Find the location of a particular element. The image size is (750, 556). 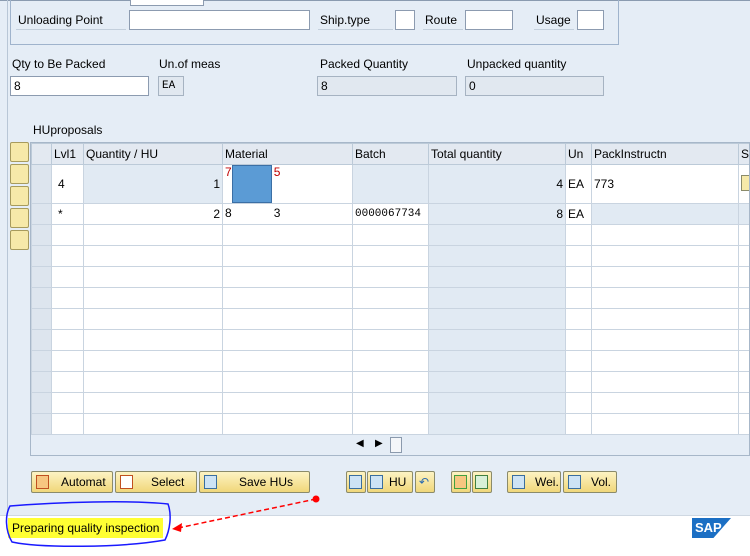

scroll-left-icon: ◀ is located at coordinates (360, 443).